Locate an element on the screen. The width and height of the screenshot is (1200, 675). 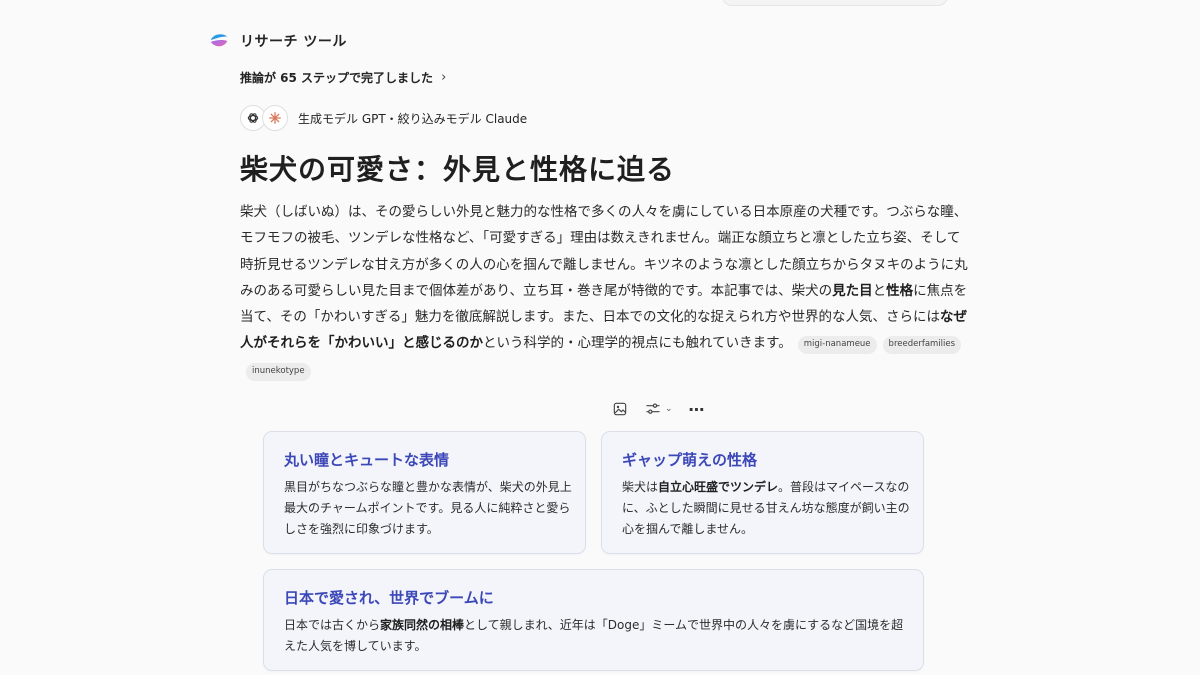
card-title: ギャップ萌えの性格 is located at coordinates (690, 460).